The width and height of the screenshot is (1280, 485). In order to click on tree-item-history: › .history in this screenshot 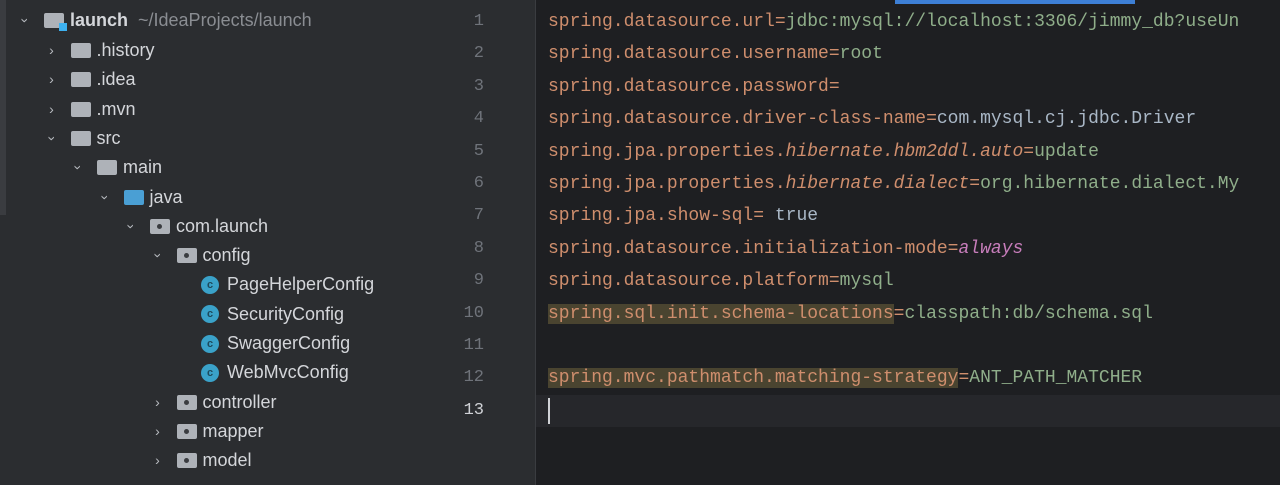, I will do `click(100, 50)`.